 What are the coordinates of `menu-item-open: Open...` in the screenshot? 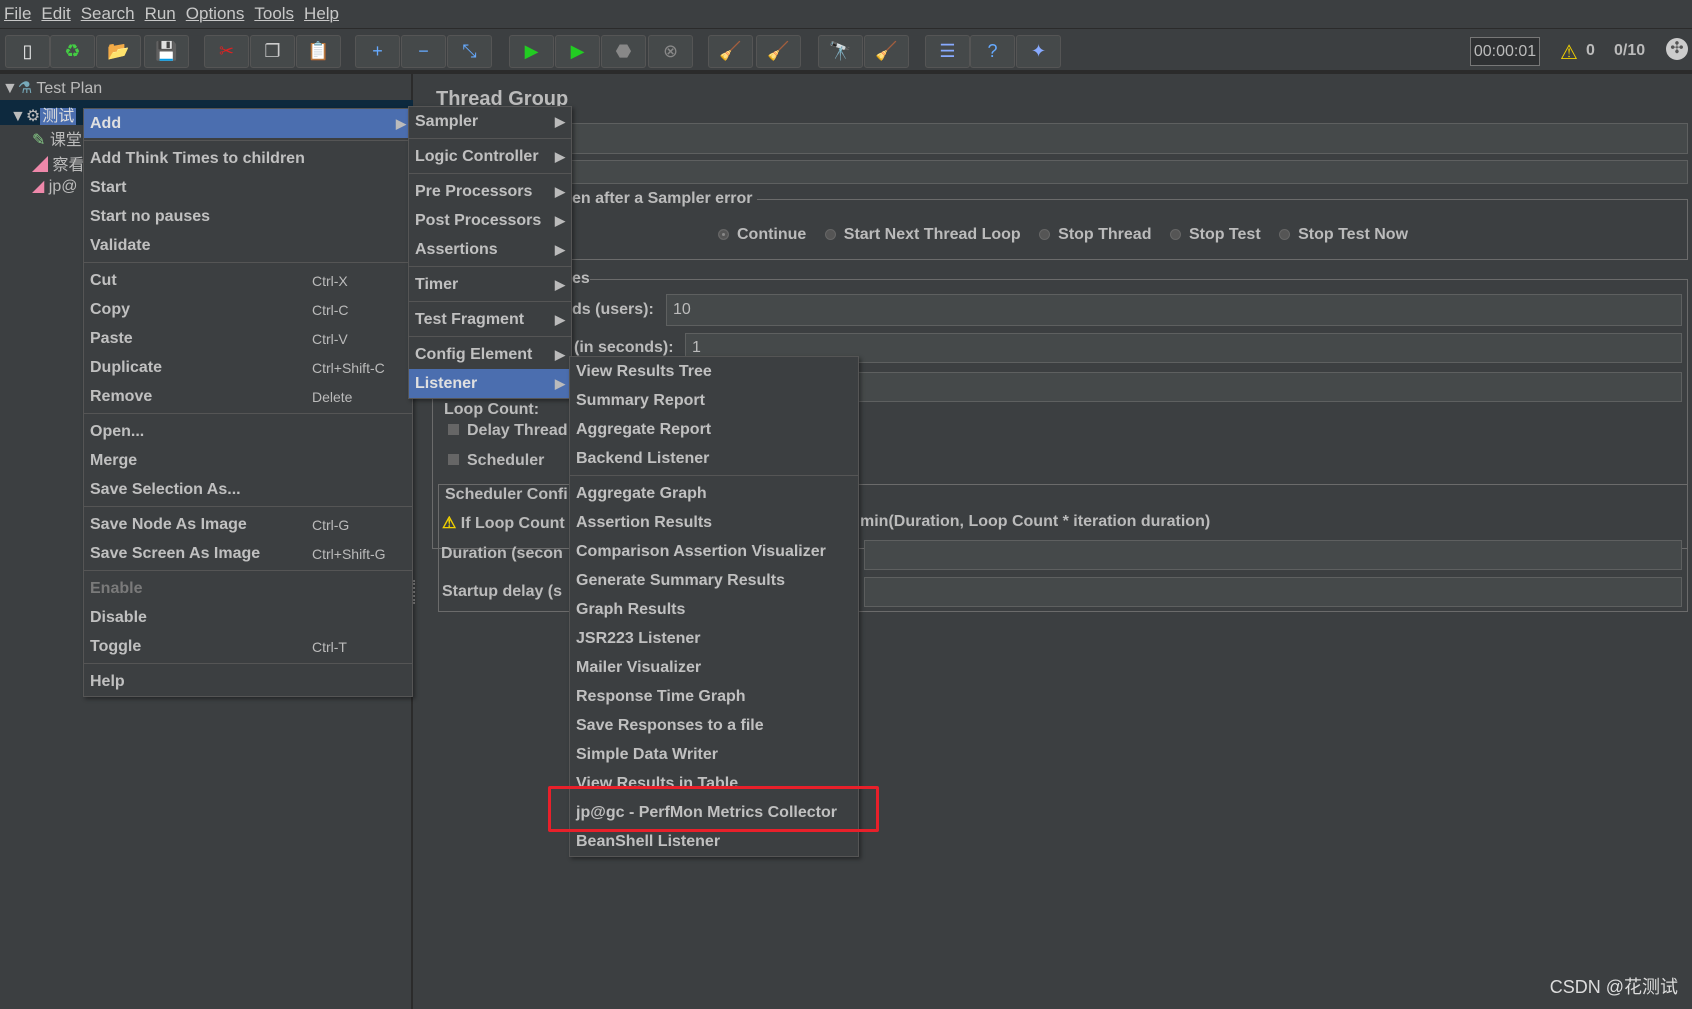 It's located at (248, 431).